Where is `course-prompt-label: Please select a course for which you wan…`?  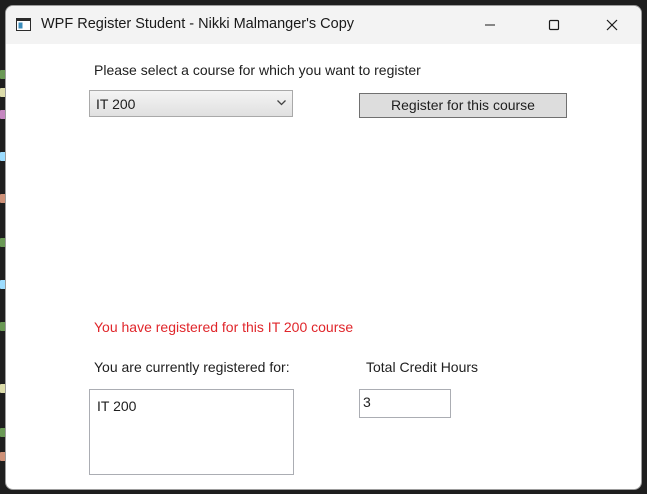 course-prompt-label: Please select a course for which you wan… is located at coordinates (257, 70).